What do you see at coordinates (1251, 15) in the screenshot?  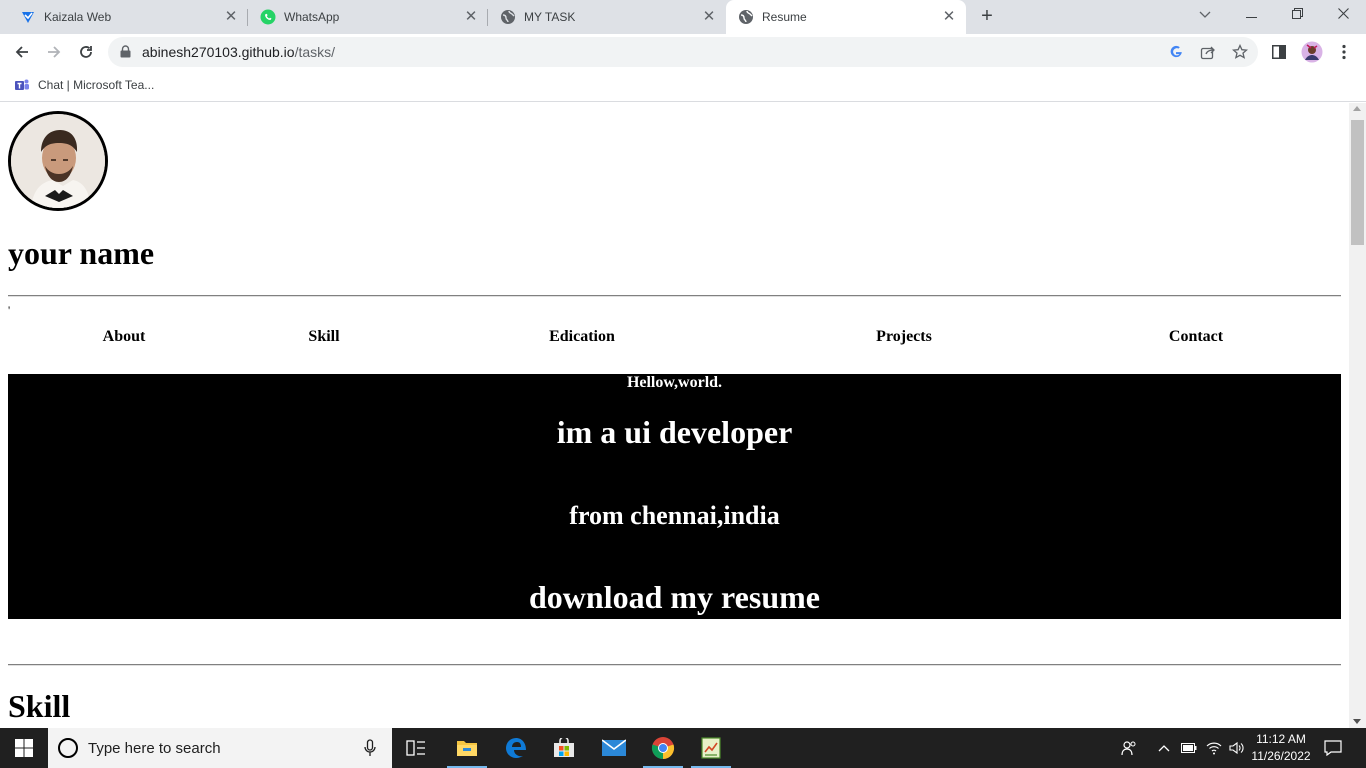 I see `minimize-button` at bounding box center [1251, 15].